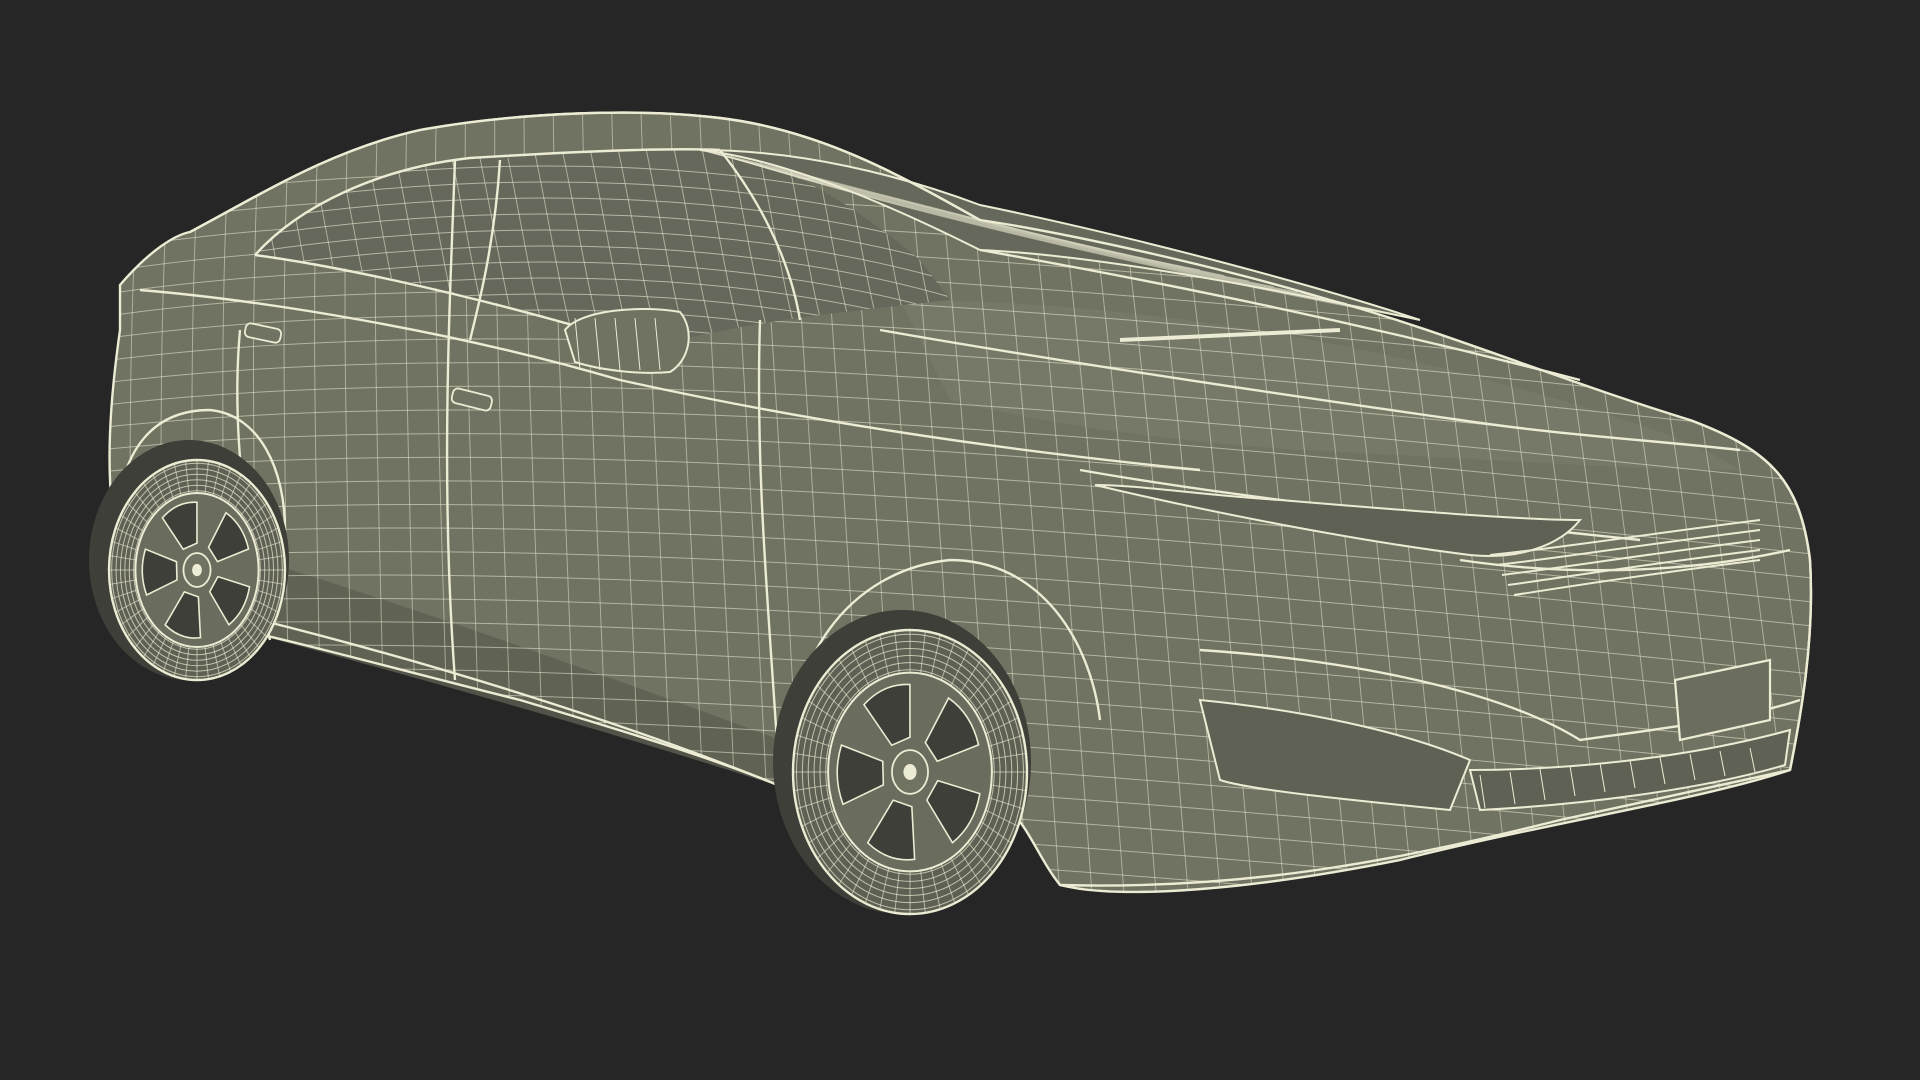 The width and height of the screenshot is (1920, 1080). What do you see at coordinates (626, 341) in the screenshot?
I see `side-mirror` at bounding box center [626, 341].